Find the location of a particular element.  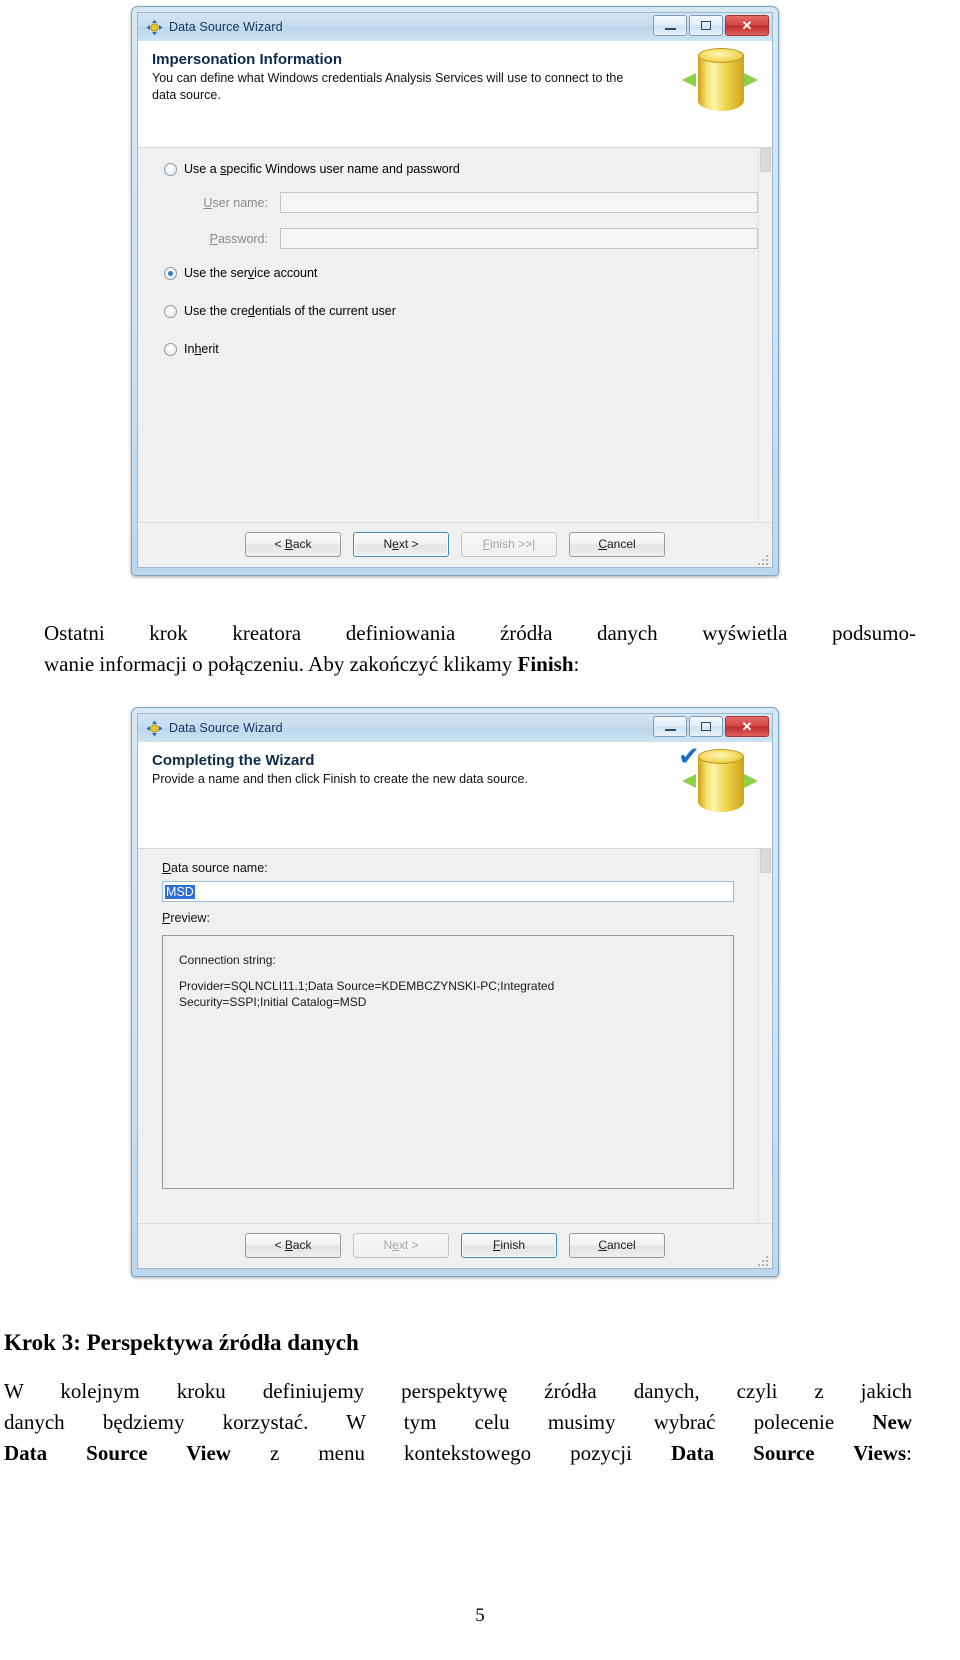

password-field-row: Password: is located at coordinates (479, 238).